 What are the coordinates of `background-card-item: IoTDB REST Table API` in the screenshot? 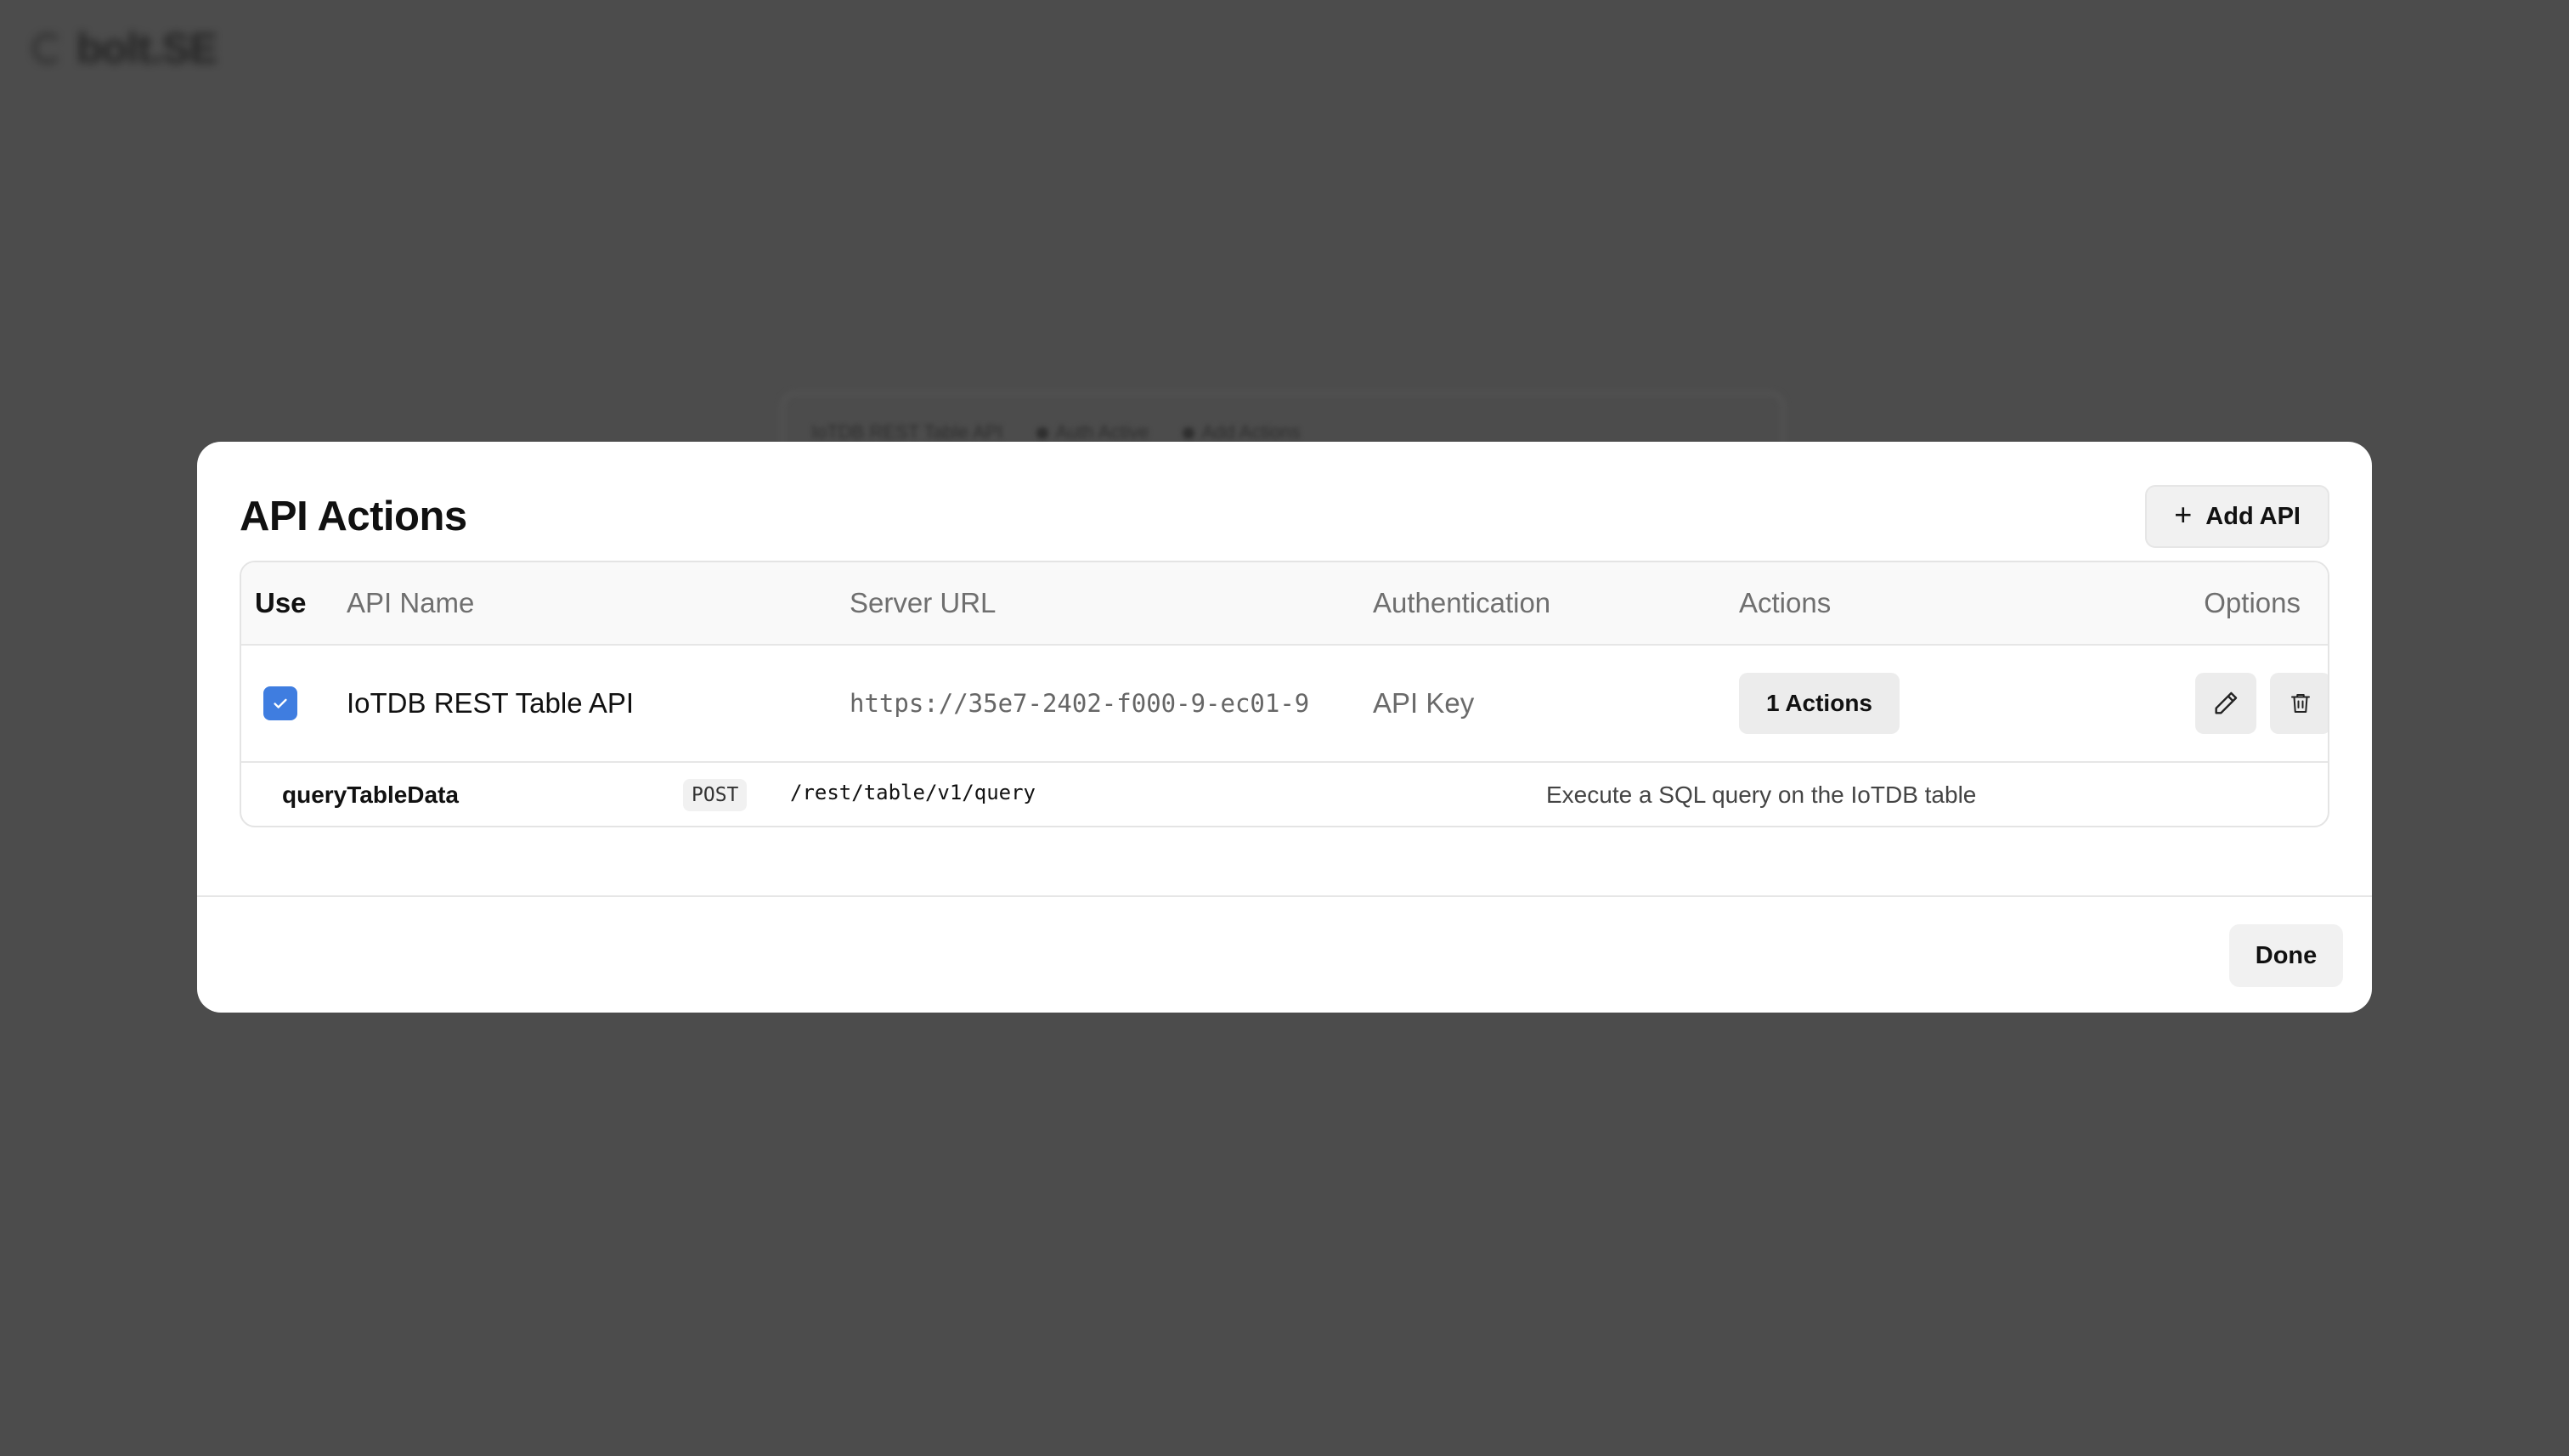 It's located at (907, 432).